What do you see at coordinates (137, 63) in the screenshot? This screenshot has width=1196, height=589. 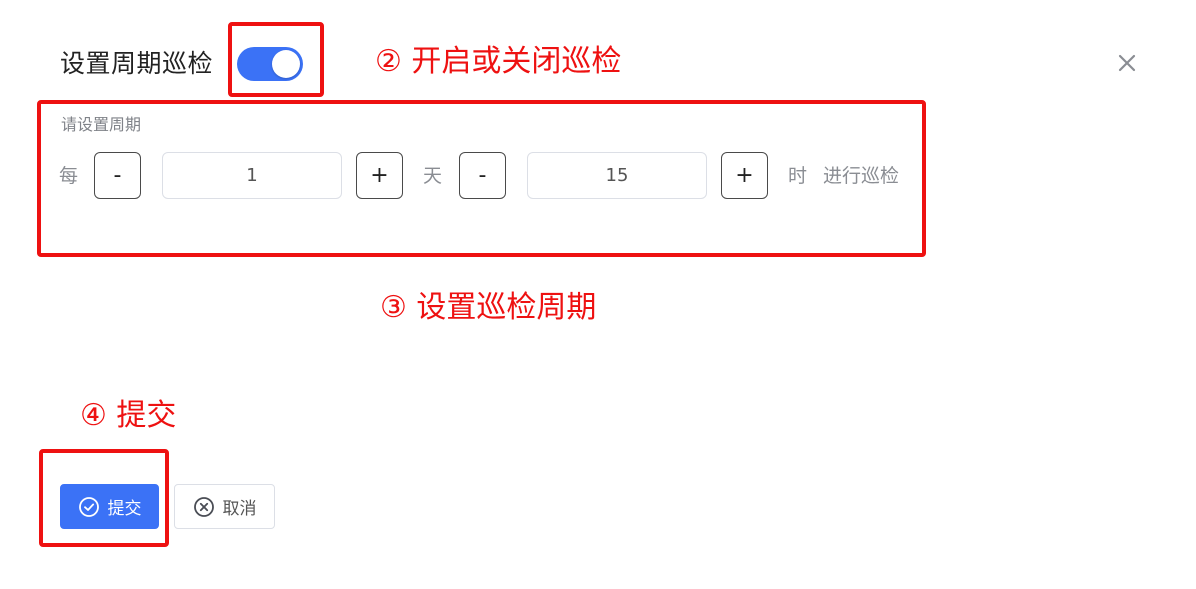 I see `dialog-title: 设置周期巡检` at bounding box center [137, 63].